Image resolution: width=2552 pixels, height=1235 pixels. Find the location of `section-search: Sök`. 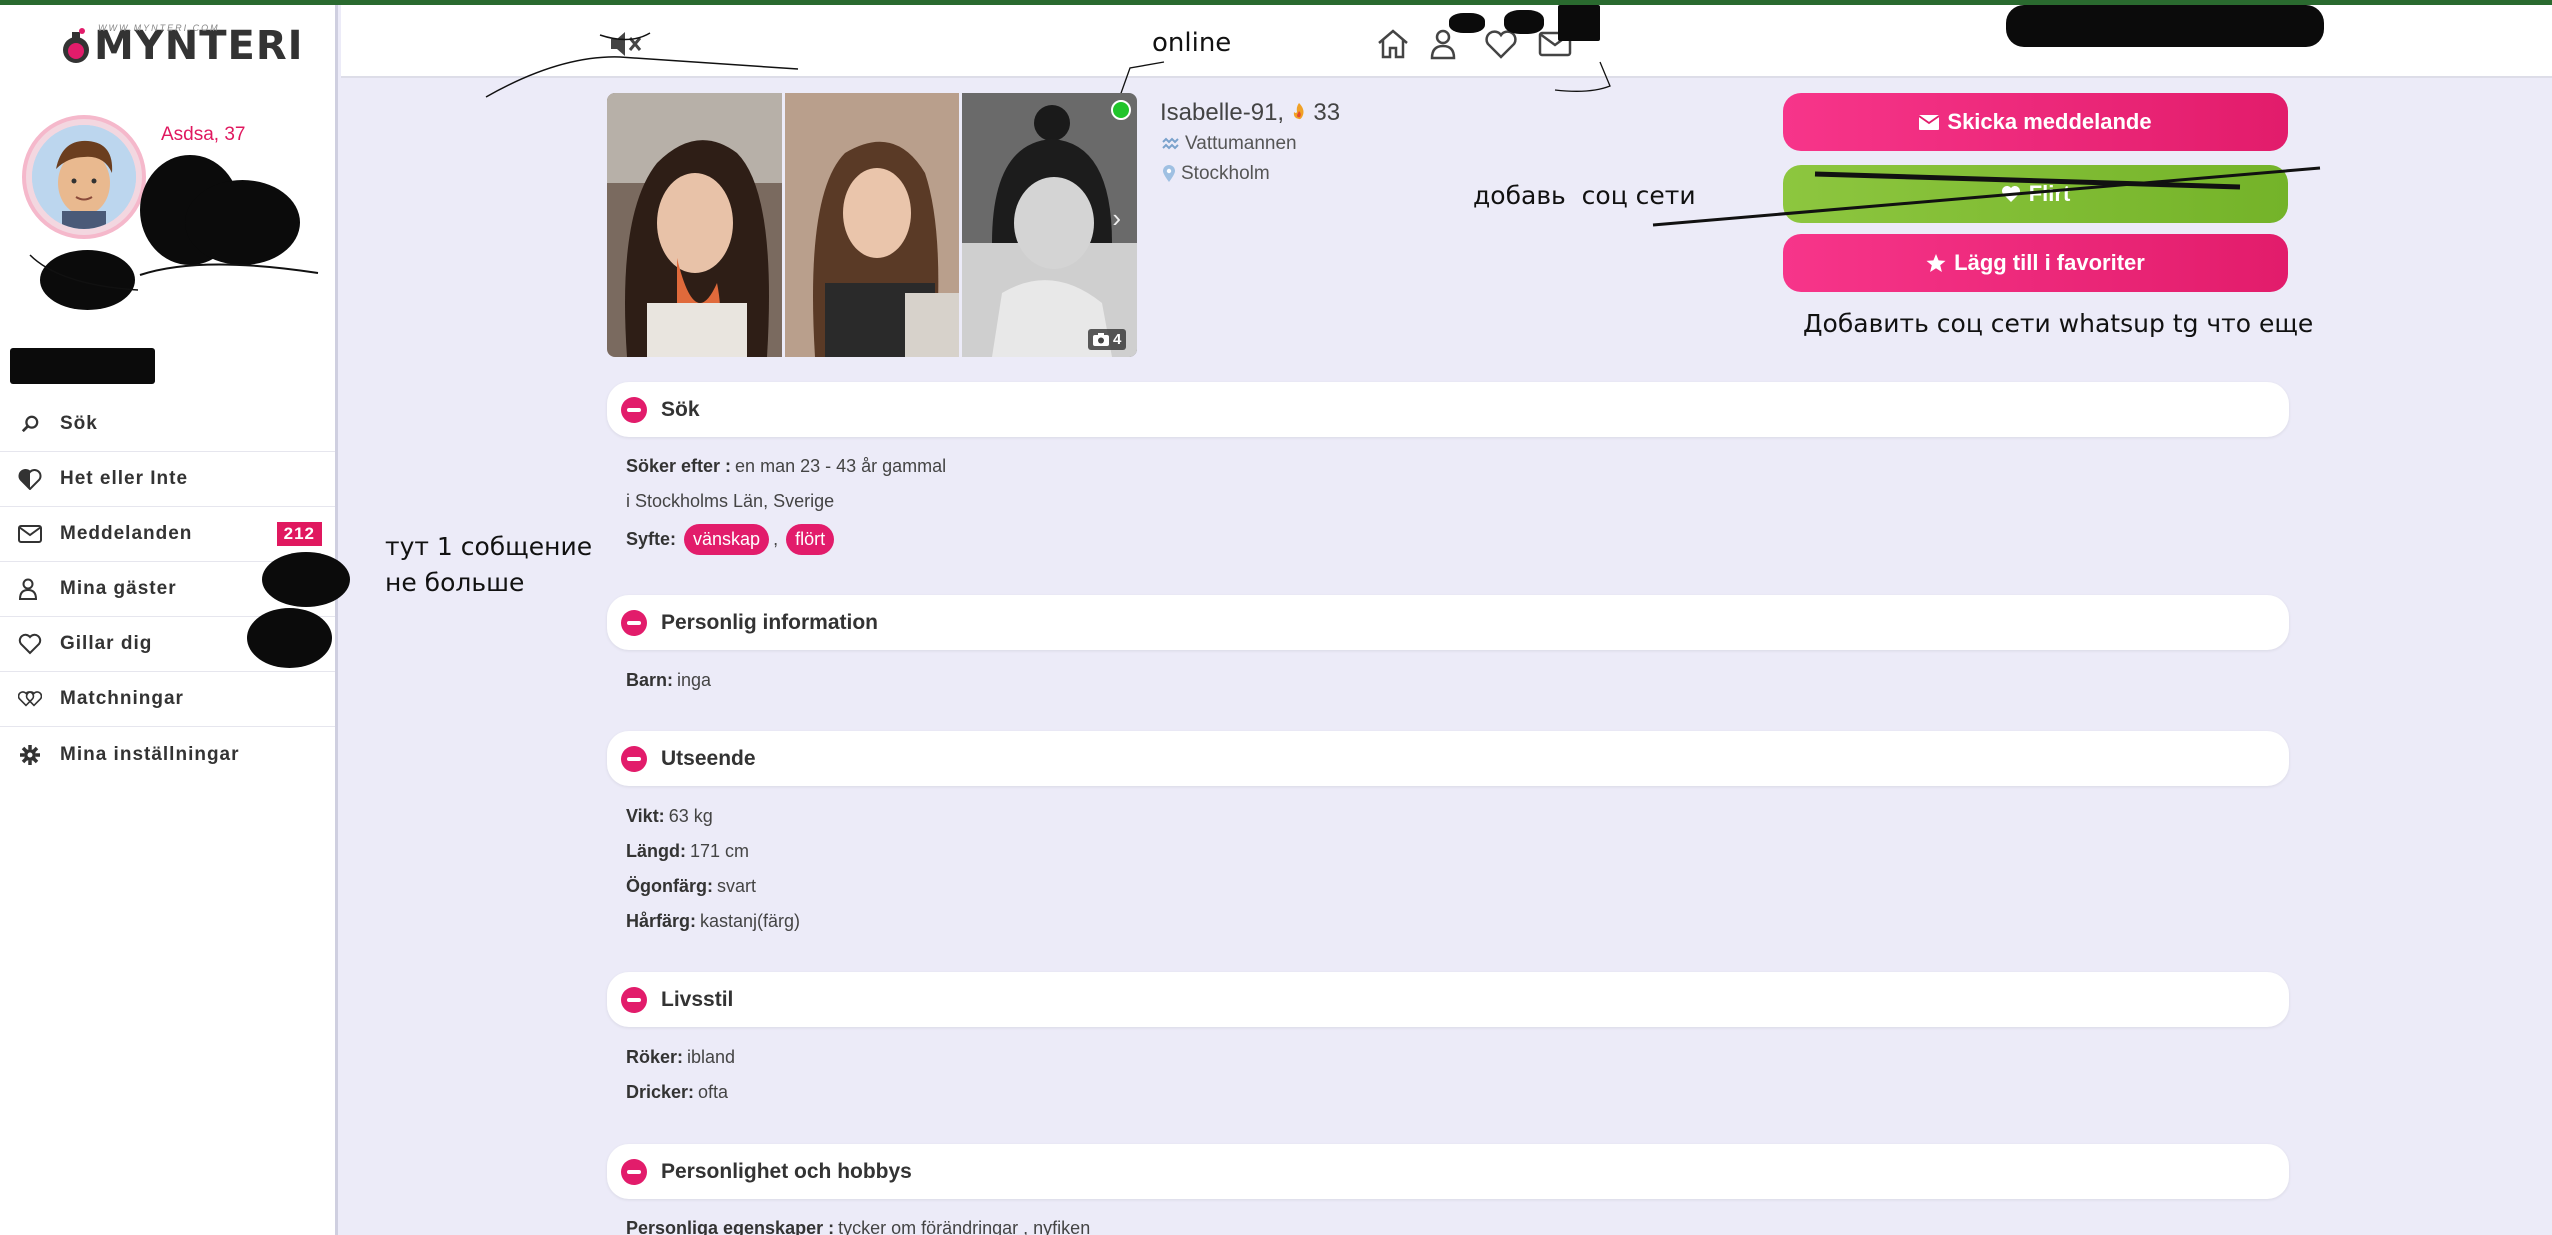

section-search: Sök is located at coordinates (1448, 409).